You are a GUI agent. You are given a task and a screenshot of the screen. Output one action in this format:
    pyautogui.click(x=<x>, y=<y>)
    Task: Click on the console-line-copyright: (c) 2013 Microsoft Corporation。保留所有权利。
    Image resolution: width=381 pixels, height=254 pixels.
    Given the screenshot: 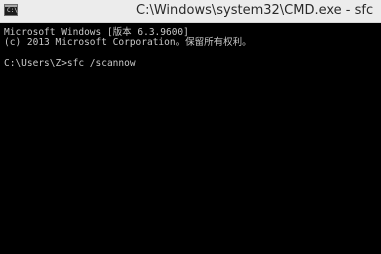 What is the action you would take?
    pyautogui.click(x=128, y=42)
    